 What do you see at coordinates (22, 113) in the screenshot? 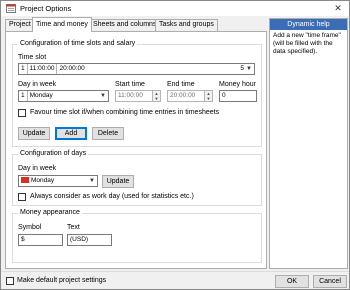
I see `favour-time-slot-checkbox` at bounding box center [22, 113].